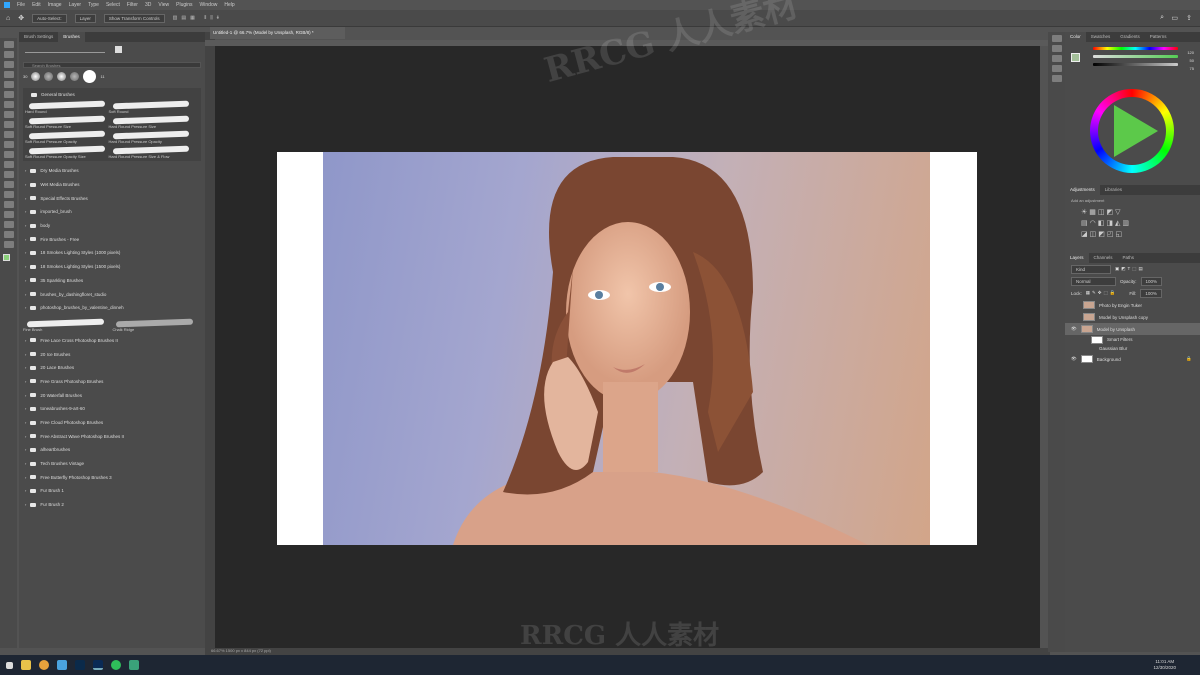 The image size is (1200, 675). Describe the element at coordinates (8, 84) in the screenshot. I see `crop-tool` at that location.